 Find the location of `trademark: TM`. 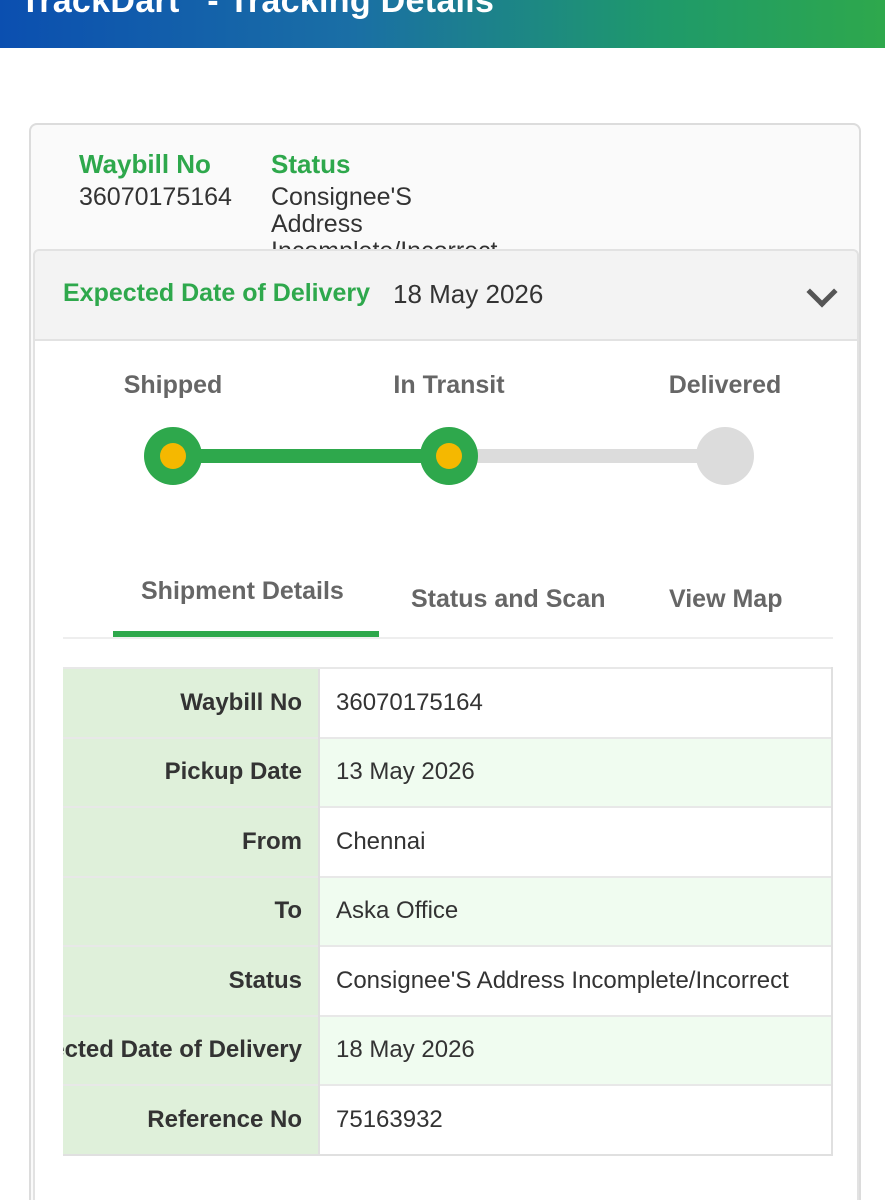

trademark: TM is located at coordinates (192, 1).